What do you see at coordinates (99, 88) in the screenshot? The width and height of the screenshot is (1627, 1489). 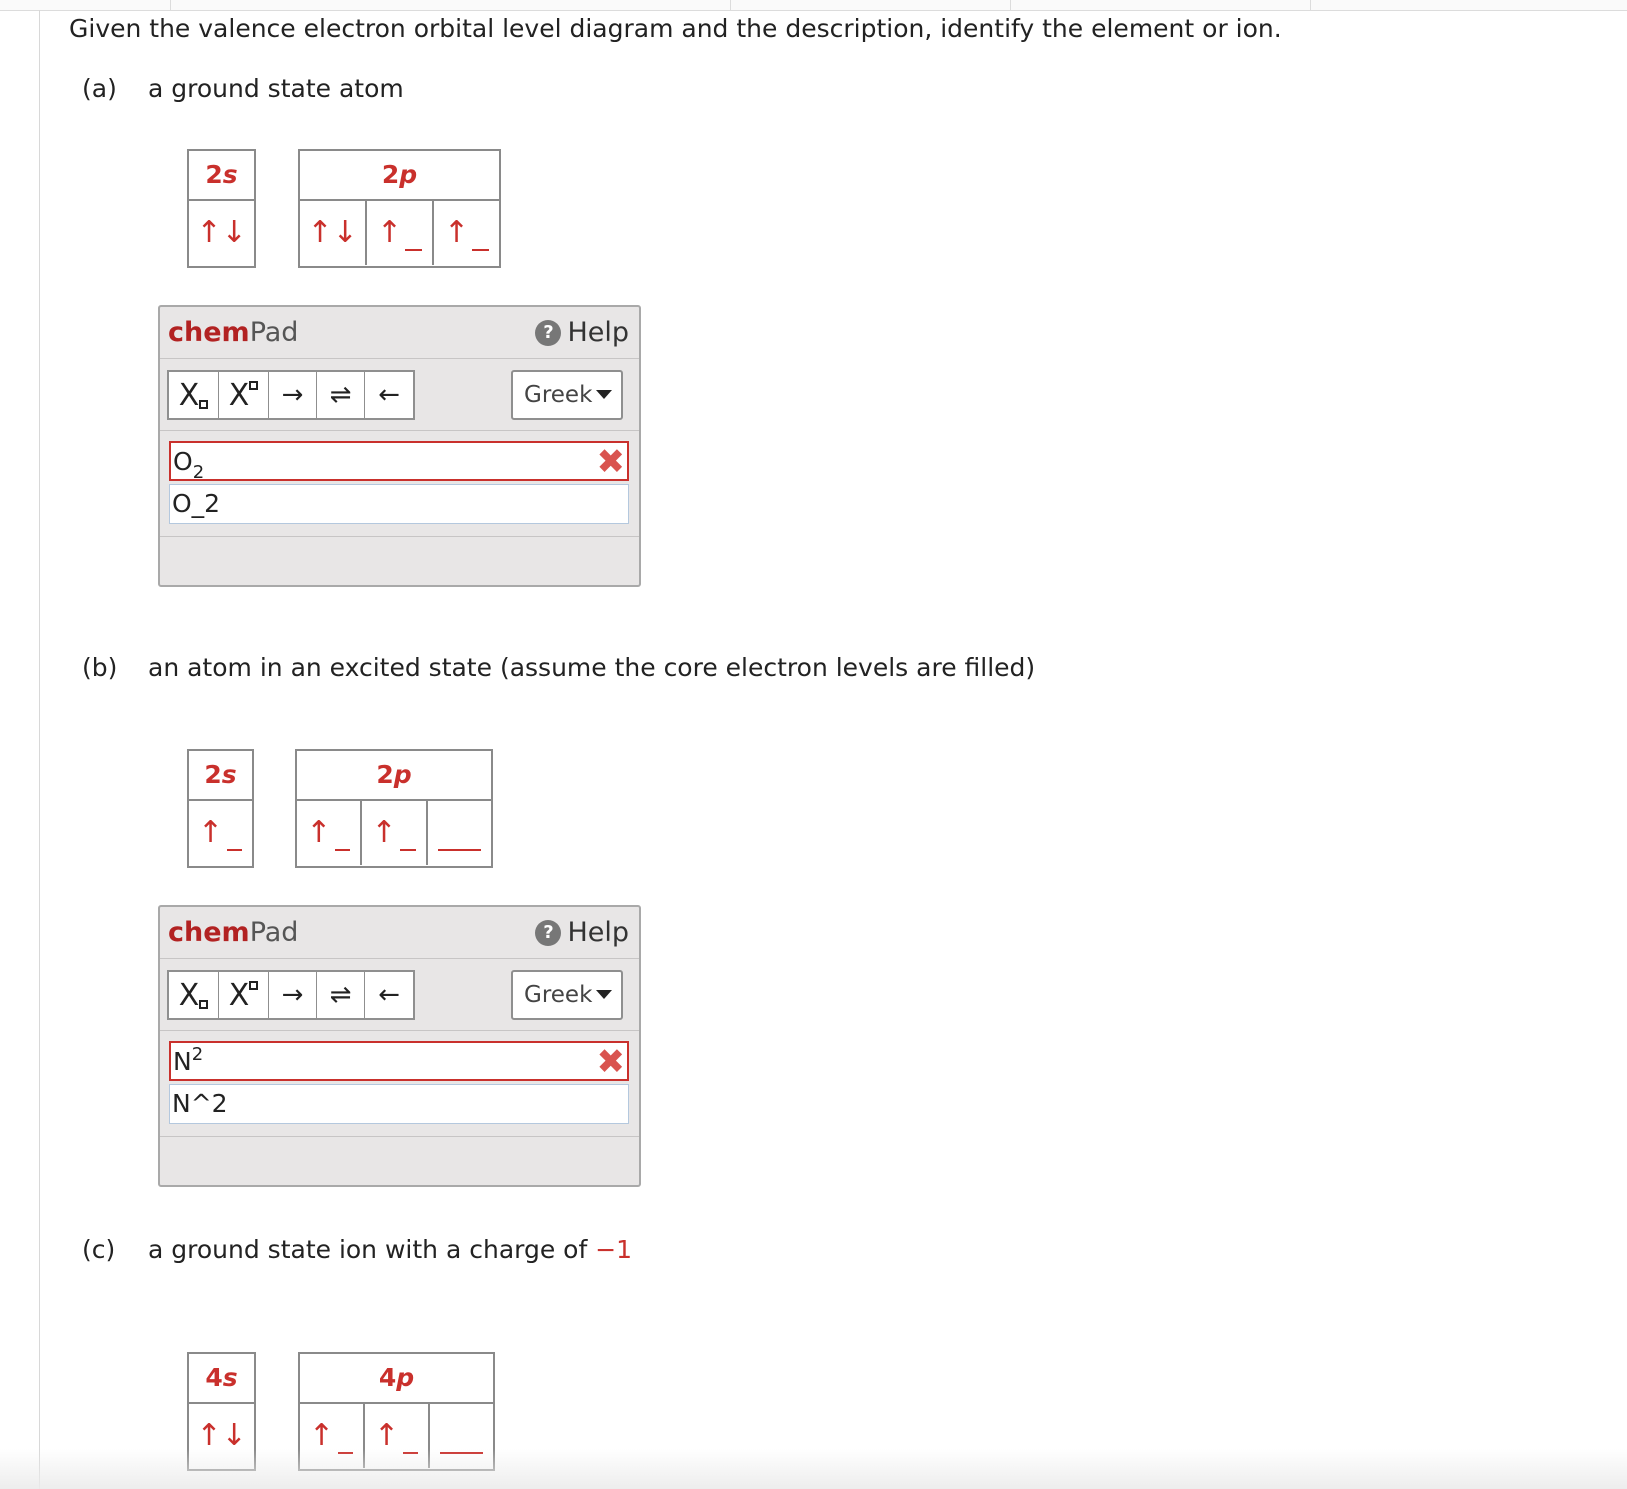 I see `part-letter: (a)` at bounding box center [99, 88].